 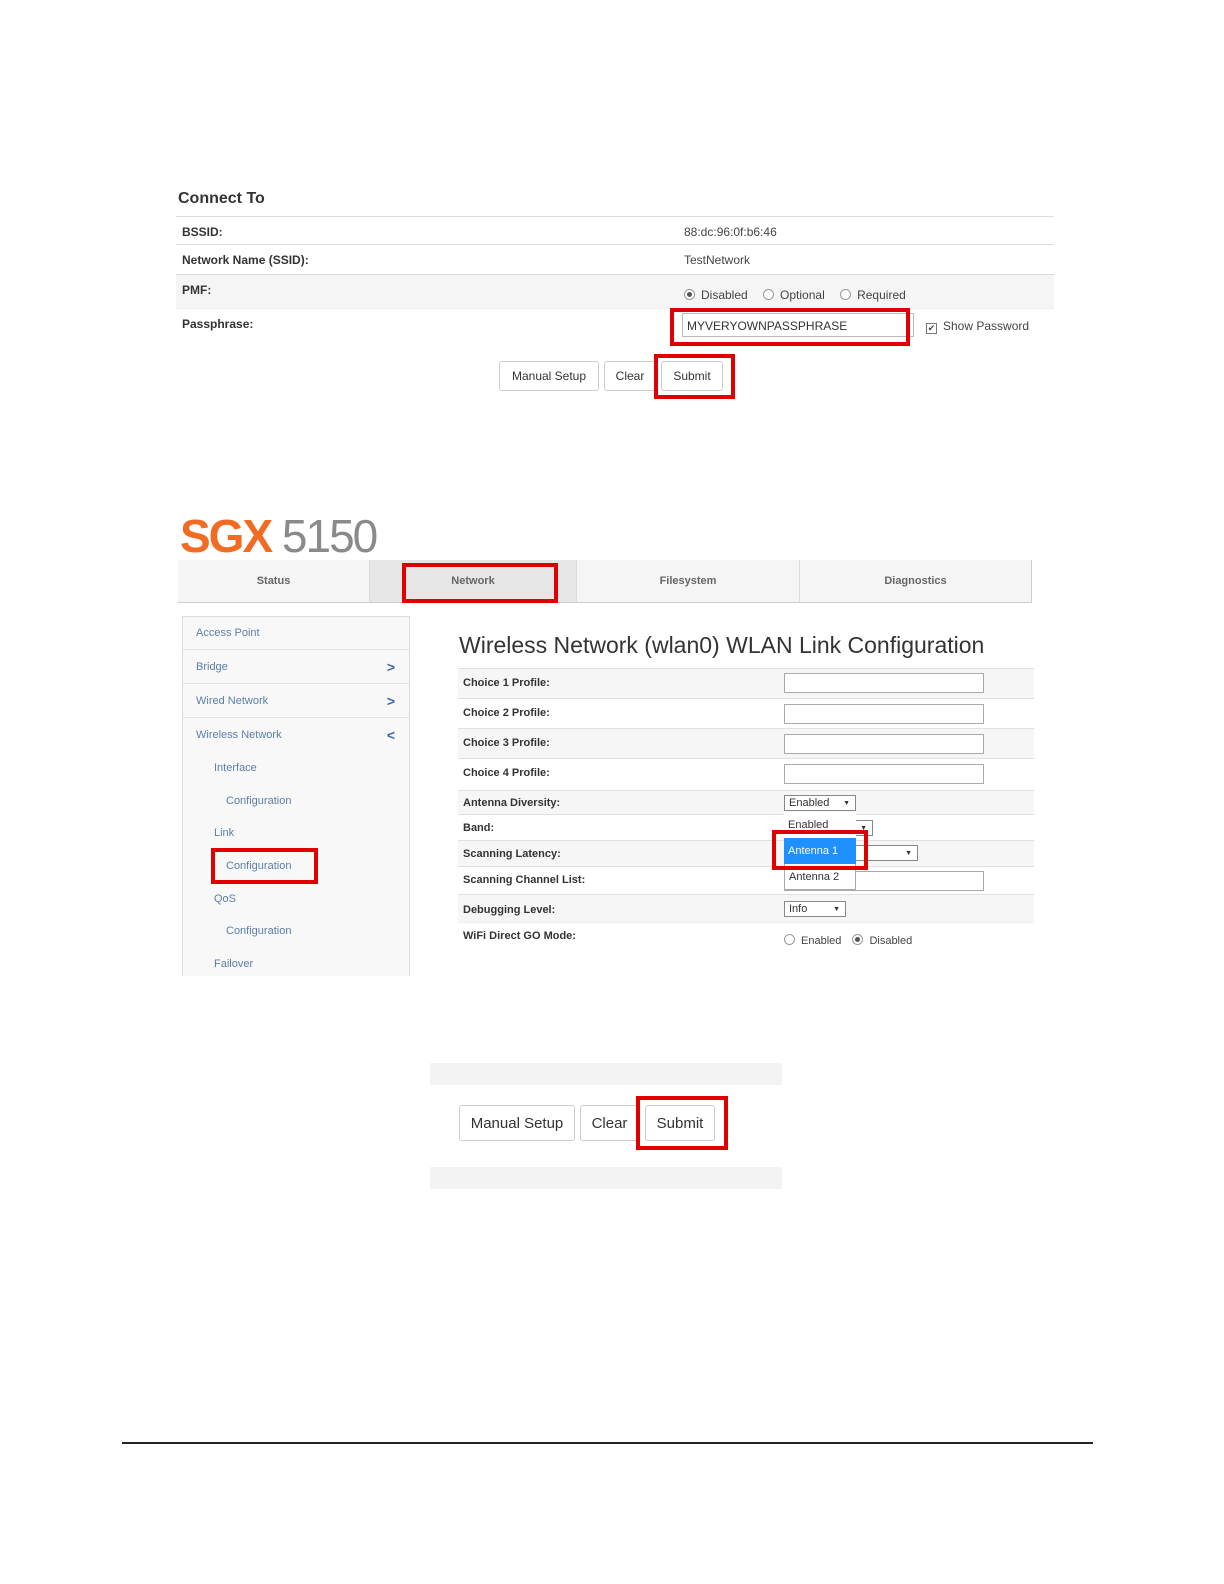 What do you see at coordinates (506, 713) in the screenshot?
I see `choice-2-label: Choice 2 Profile:` at bounding box center [506, 713].